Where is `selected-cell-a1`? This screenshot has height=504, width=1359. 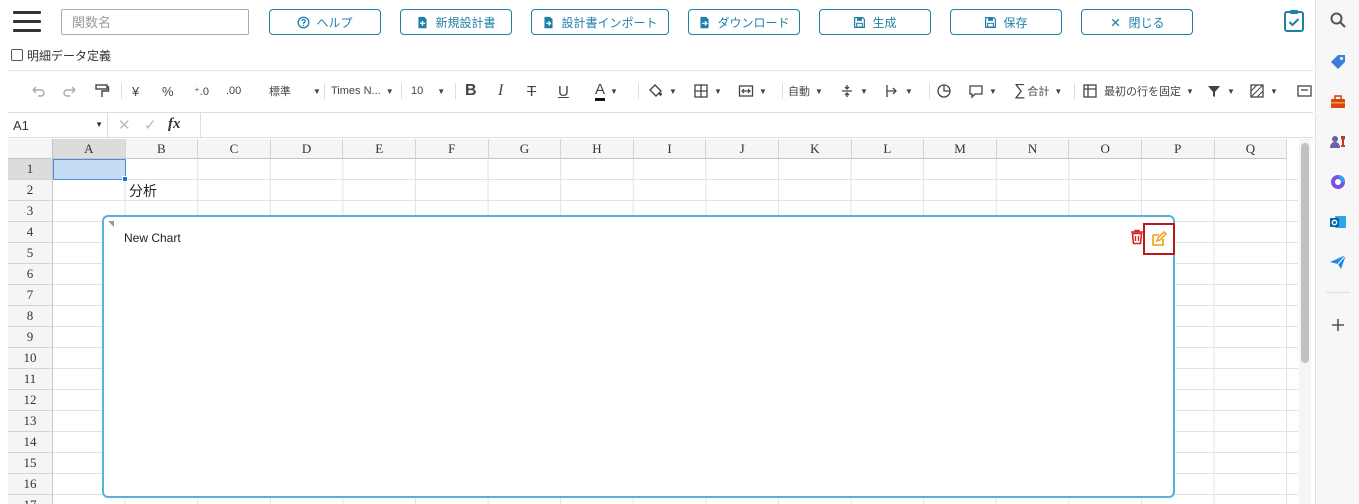 selected-cell-a1 is located at coordinates (89, 169).